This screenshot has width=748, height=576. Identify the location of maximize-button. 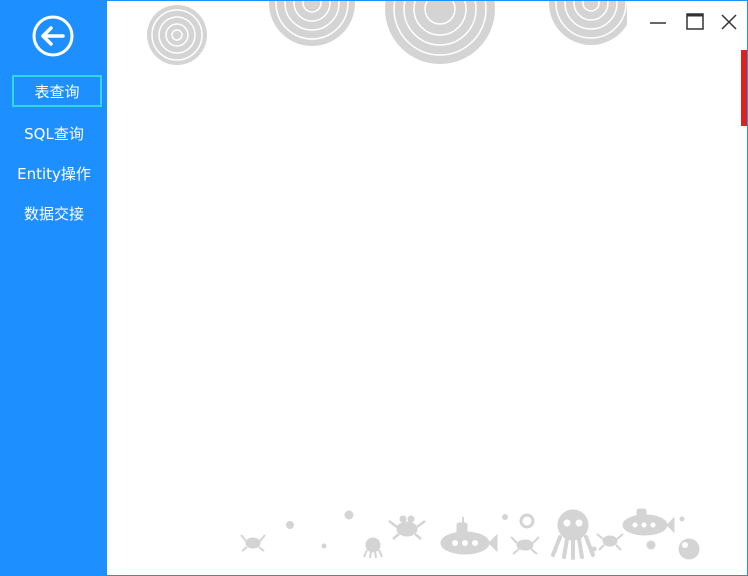
(695, 22).